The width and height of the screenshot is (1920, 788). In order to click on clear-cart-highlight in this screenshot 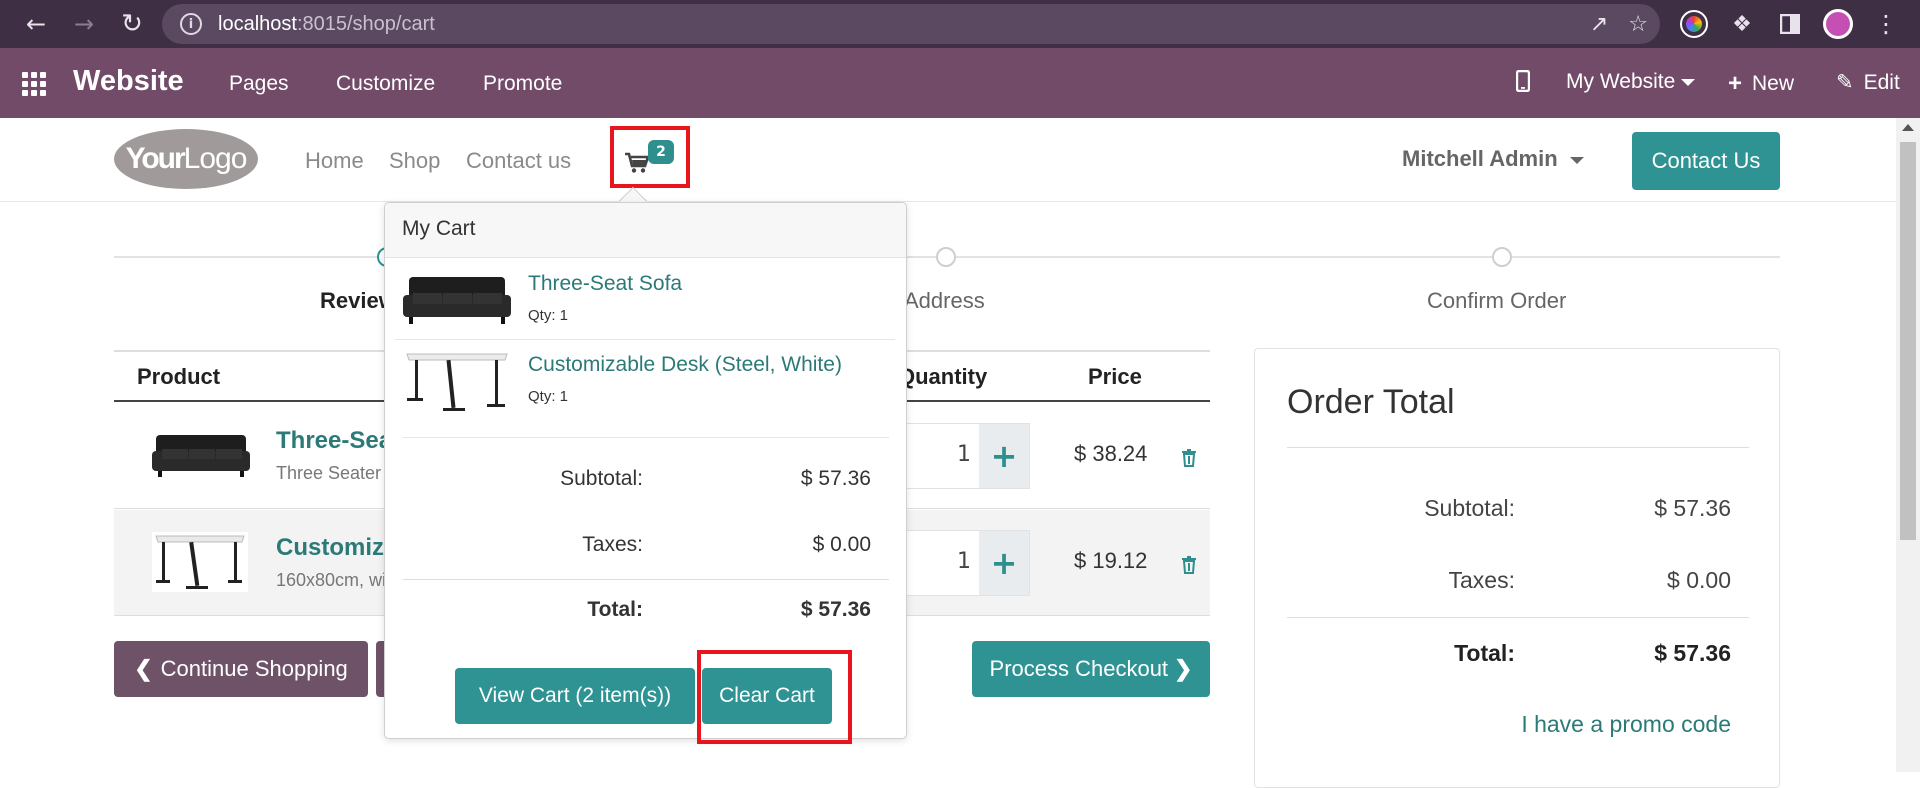, I will do `click(774, 697)`.